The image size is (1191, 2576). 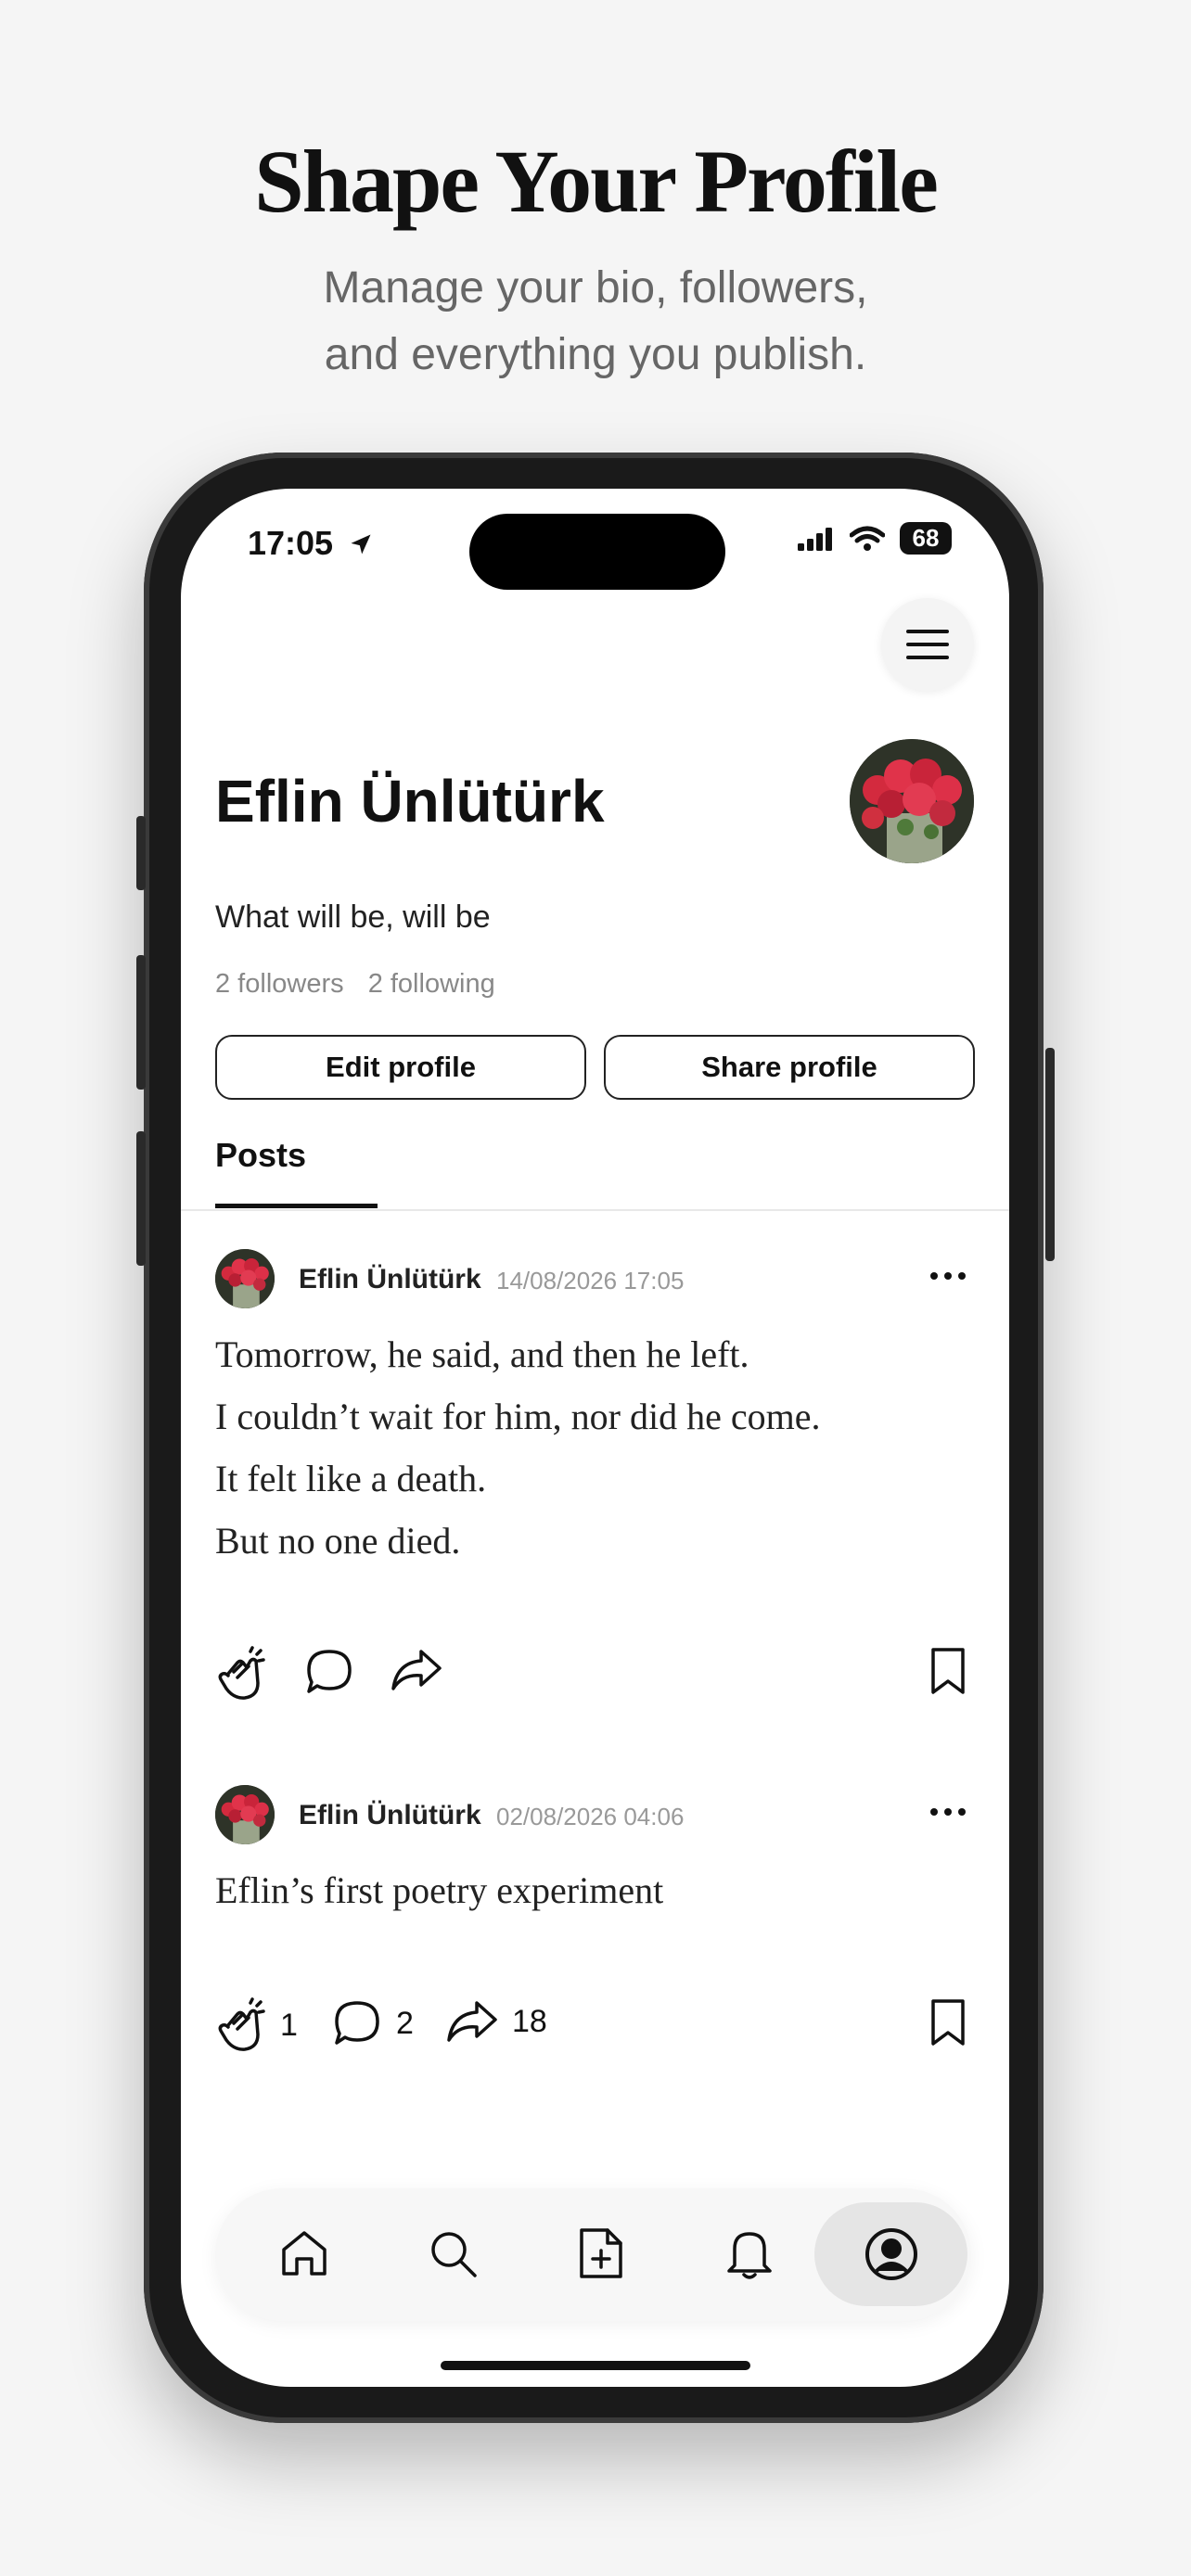 I want to click on home-icon, so click(x=304, y=2253).